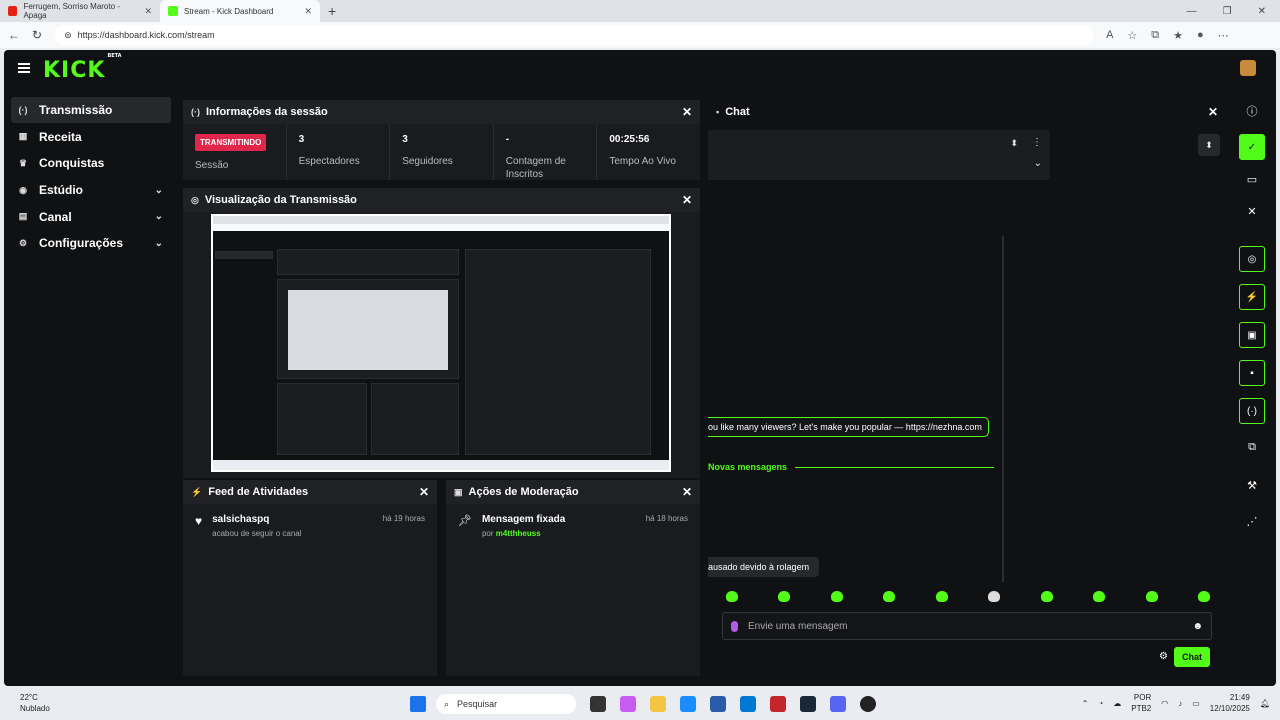  Describe the element at coordinates (1109, 35) in the screenshot. I see `read-aloud-icon: A` at that location.